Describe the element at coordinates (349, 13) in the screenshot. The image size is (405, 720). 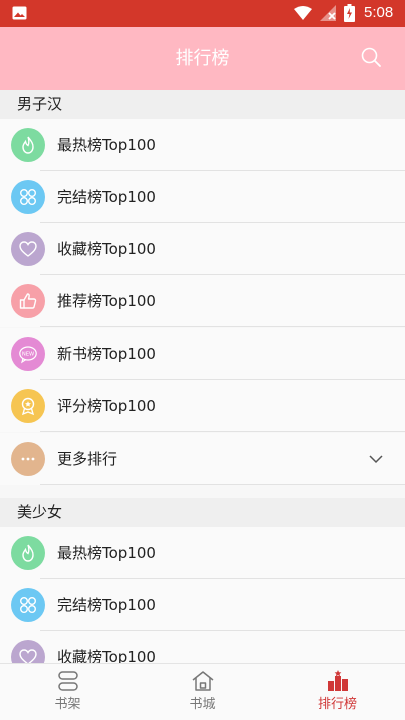
I see `battery-charging-icon` at that location.